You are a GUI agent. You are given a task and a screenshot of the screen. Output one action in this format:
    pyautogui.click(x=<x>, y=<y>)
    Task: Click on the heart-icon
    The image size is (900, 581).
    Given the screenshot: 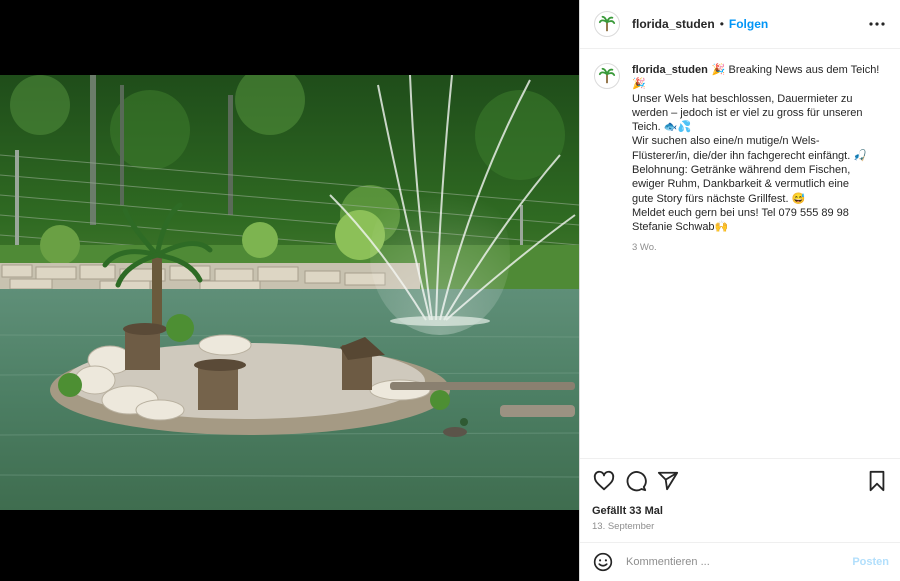 What is the action you would take?
    pyautogui.click(x=604, y=481)
    